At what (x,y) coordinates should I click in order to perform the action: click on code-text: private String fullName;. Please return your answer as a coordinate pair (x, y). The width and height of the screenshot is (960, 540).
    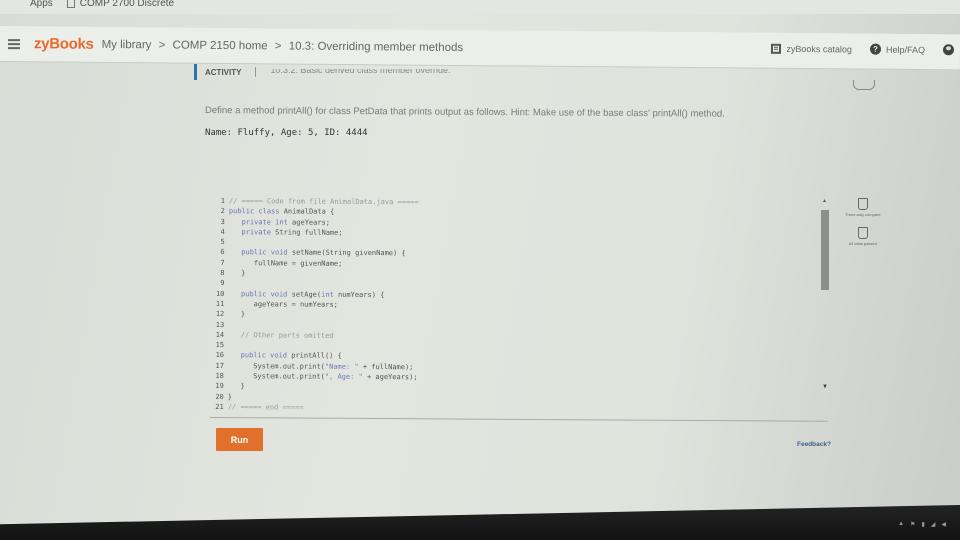
    Looking at the image, I should click on (285, 232).